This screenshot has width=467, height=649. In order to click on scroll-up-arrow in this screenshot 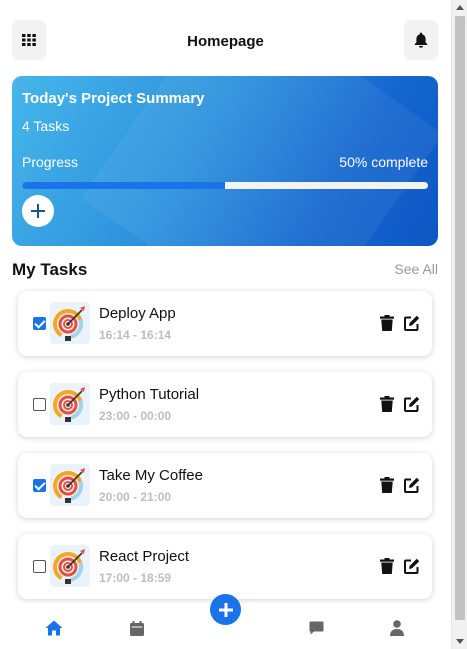, I will do `click(460, 7)`.